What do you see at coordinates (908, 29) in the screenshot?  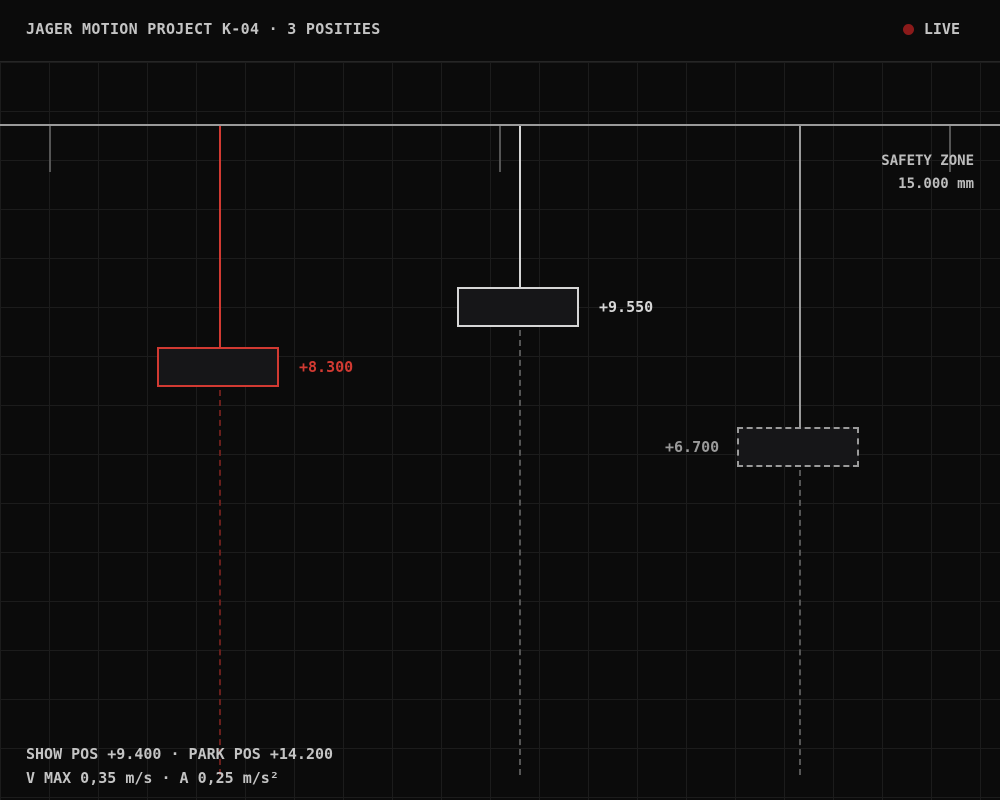 I see `live-dot-icon` at bounding box center [908, 29].